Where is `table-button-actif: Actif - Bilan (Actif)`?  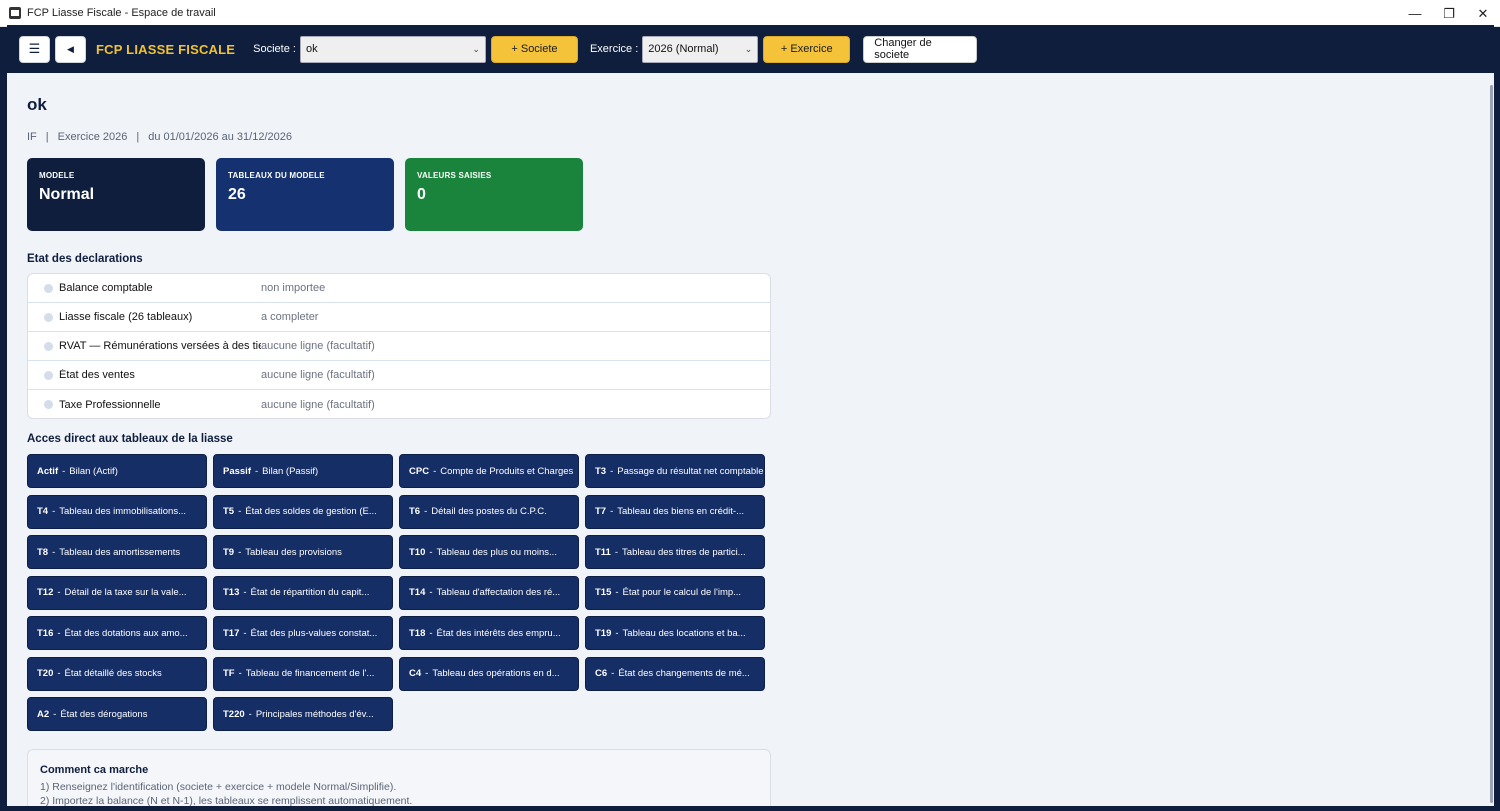
table-button-actif: Actif - Bilan (Actif) is located at coordinates (117, 471).